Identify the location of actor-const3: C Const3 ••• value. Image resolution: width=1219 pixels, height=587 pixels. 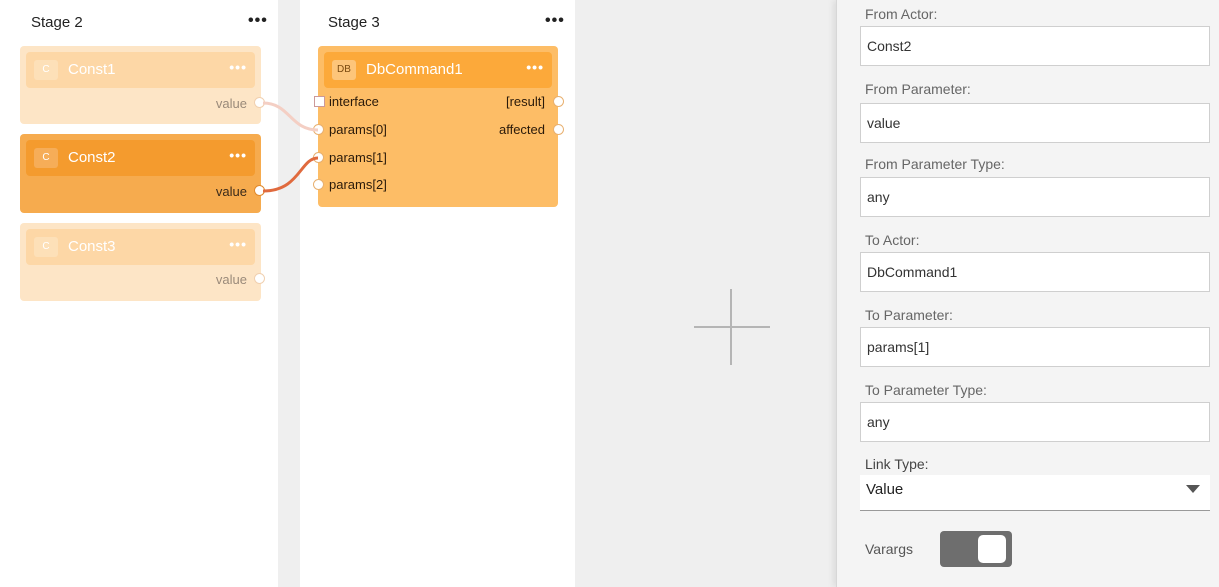
(142, 262).